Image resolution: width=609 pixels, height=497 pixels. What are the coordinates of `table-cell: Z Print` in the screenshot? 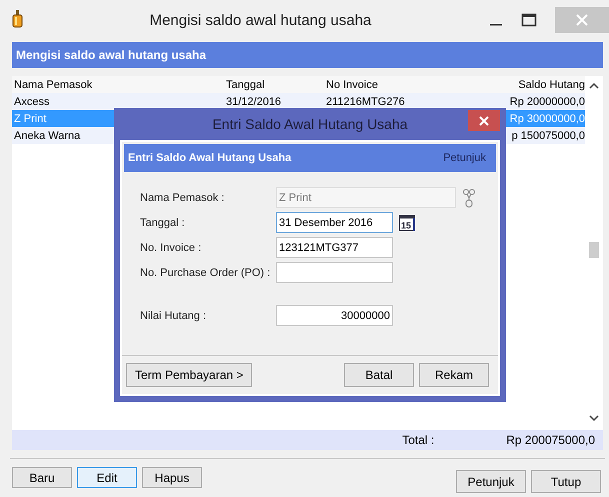 It's located at (30, 118).